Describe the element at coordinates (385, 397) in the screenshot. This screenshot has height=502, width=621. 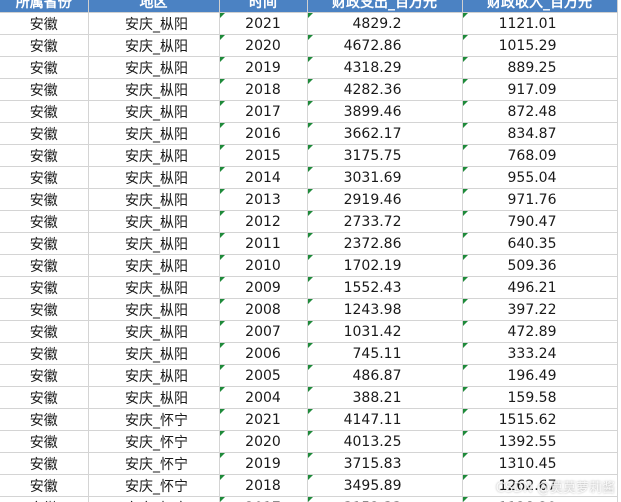
I see `cell-expenditure: 388.21` at that location.